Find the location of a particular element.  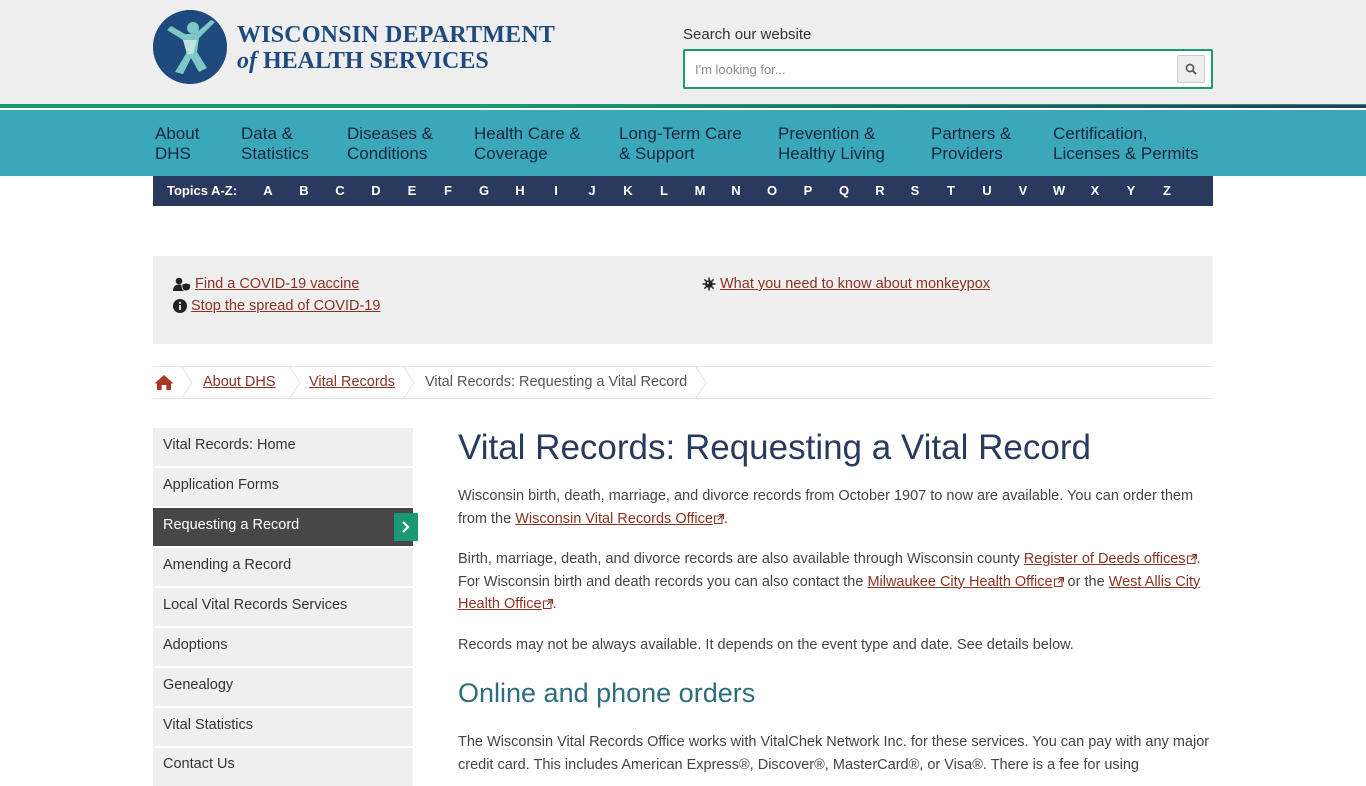

topic-letter-j: J is located at coordinates (592, 190).